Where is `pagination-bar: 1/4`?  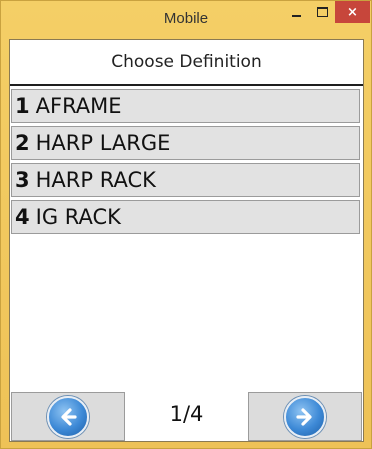 pagination-bar: 1/4 is located at coordinates (186, 416).